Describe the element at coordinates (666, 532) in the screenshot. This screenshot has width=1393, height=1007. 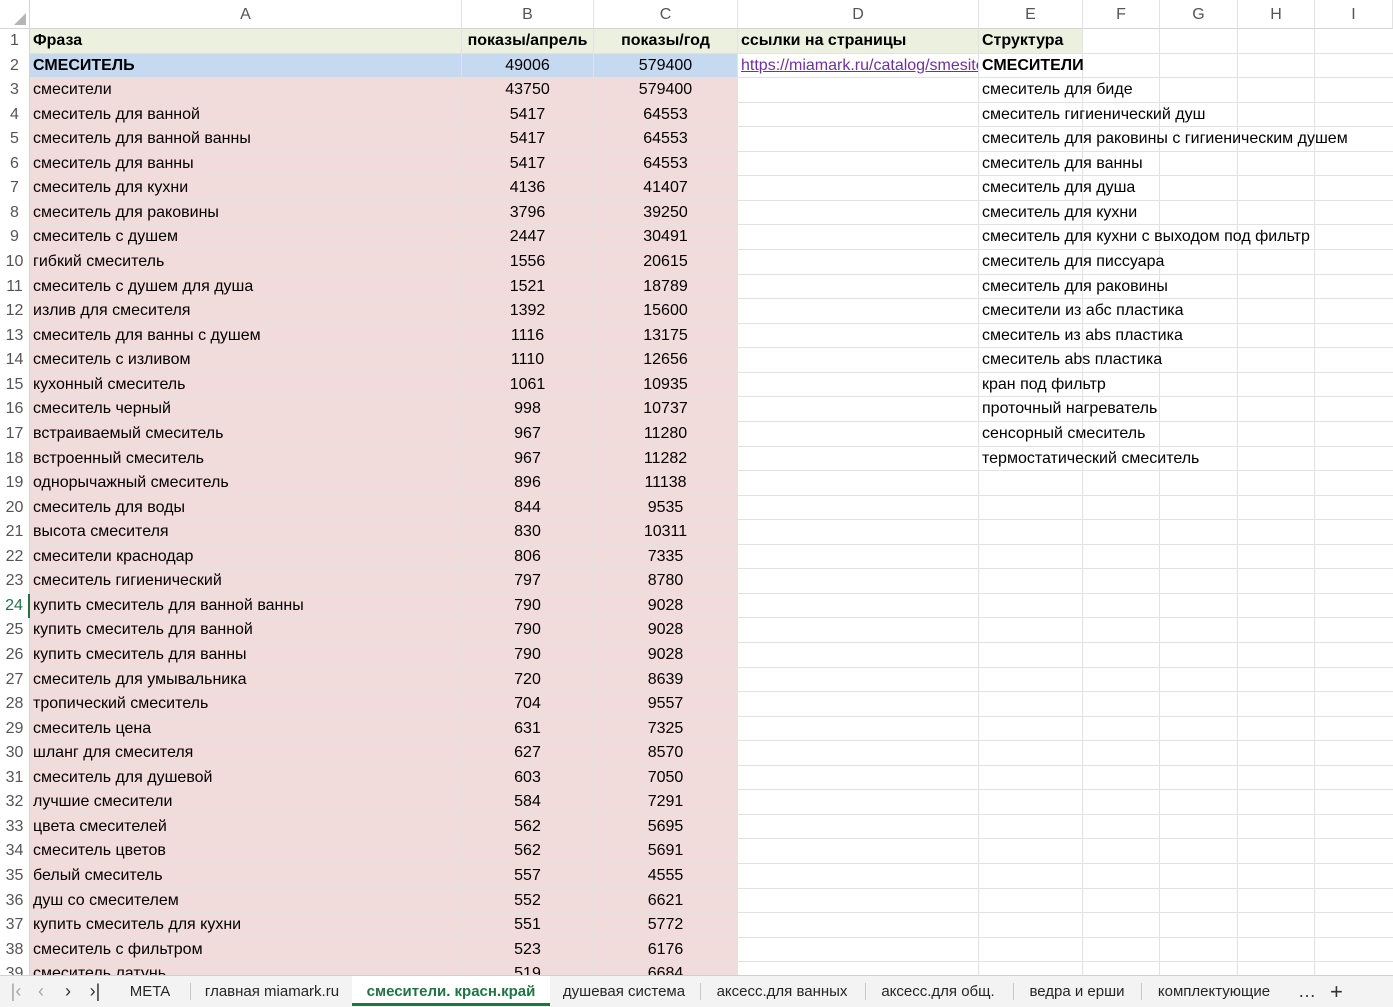
I see `year-impressions-cell: 10311` at that location.